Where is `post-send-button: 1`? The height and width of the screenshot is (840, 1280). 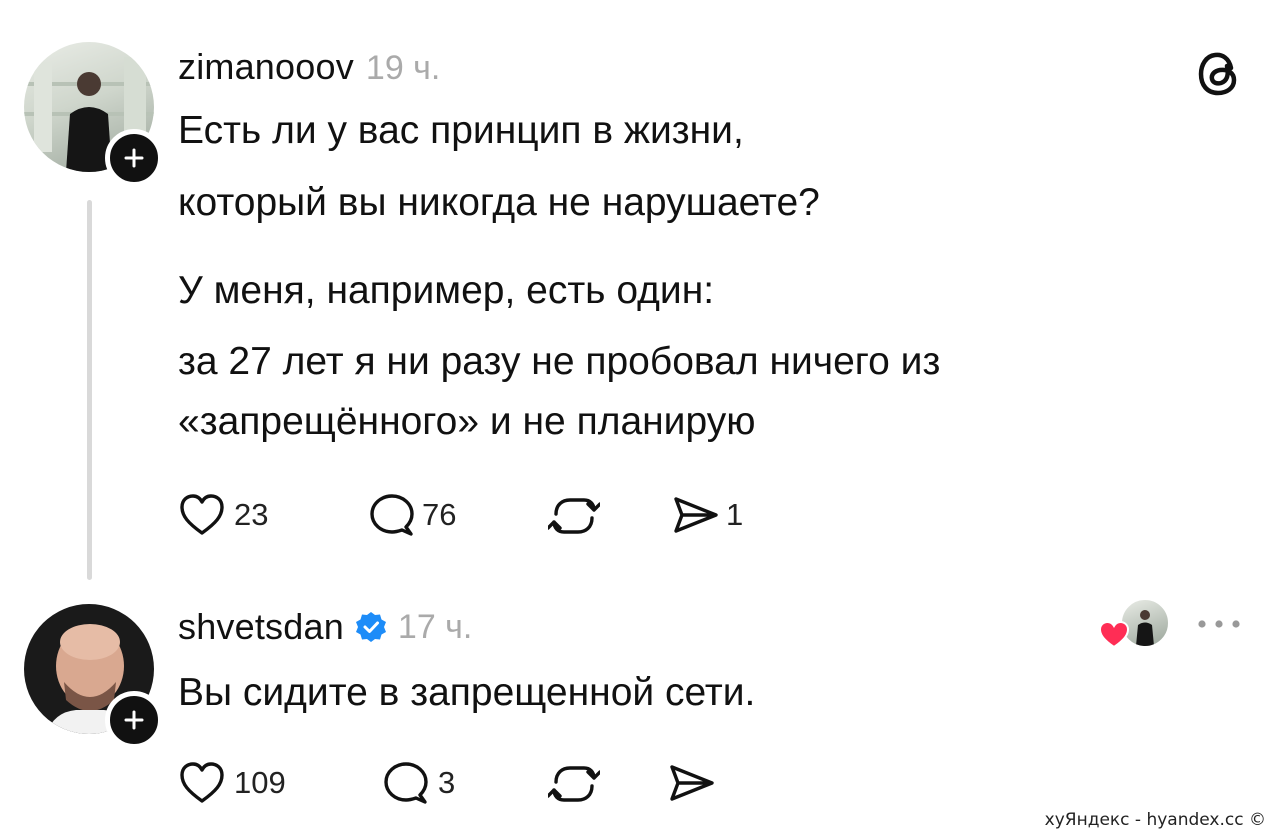
post-send-button: 1 is located at coordinates (707, 515).